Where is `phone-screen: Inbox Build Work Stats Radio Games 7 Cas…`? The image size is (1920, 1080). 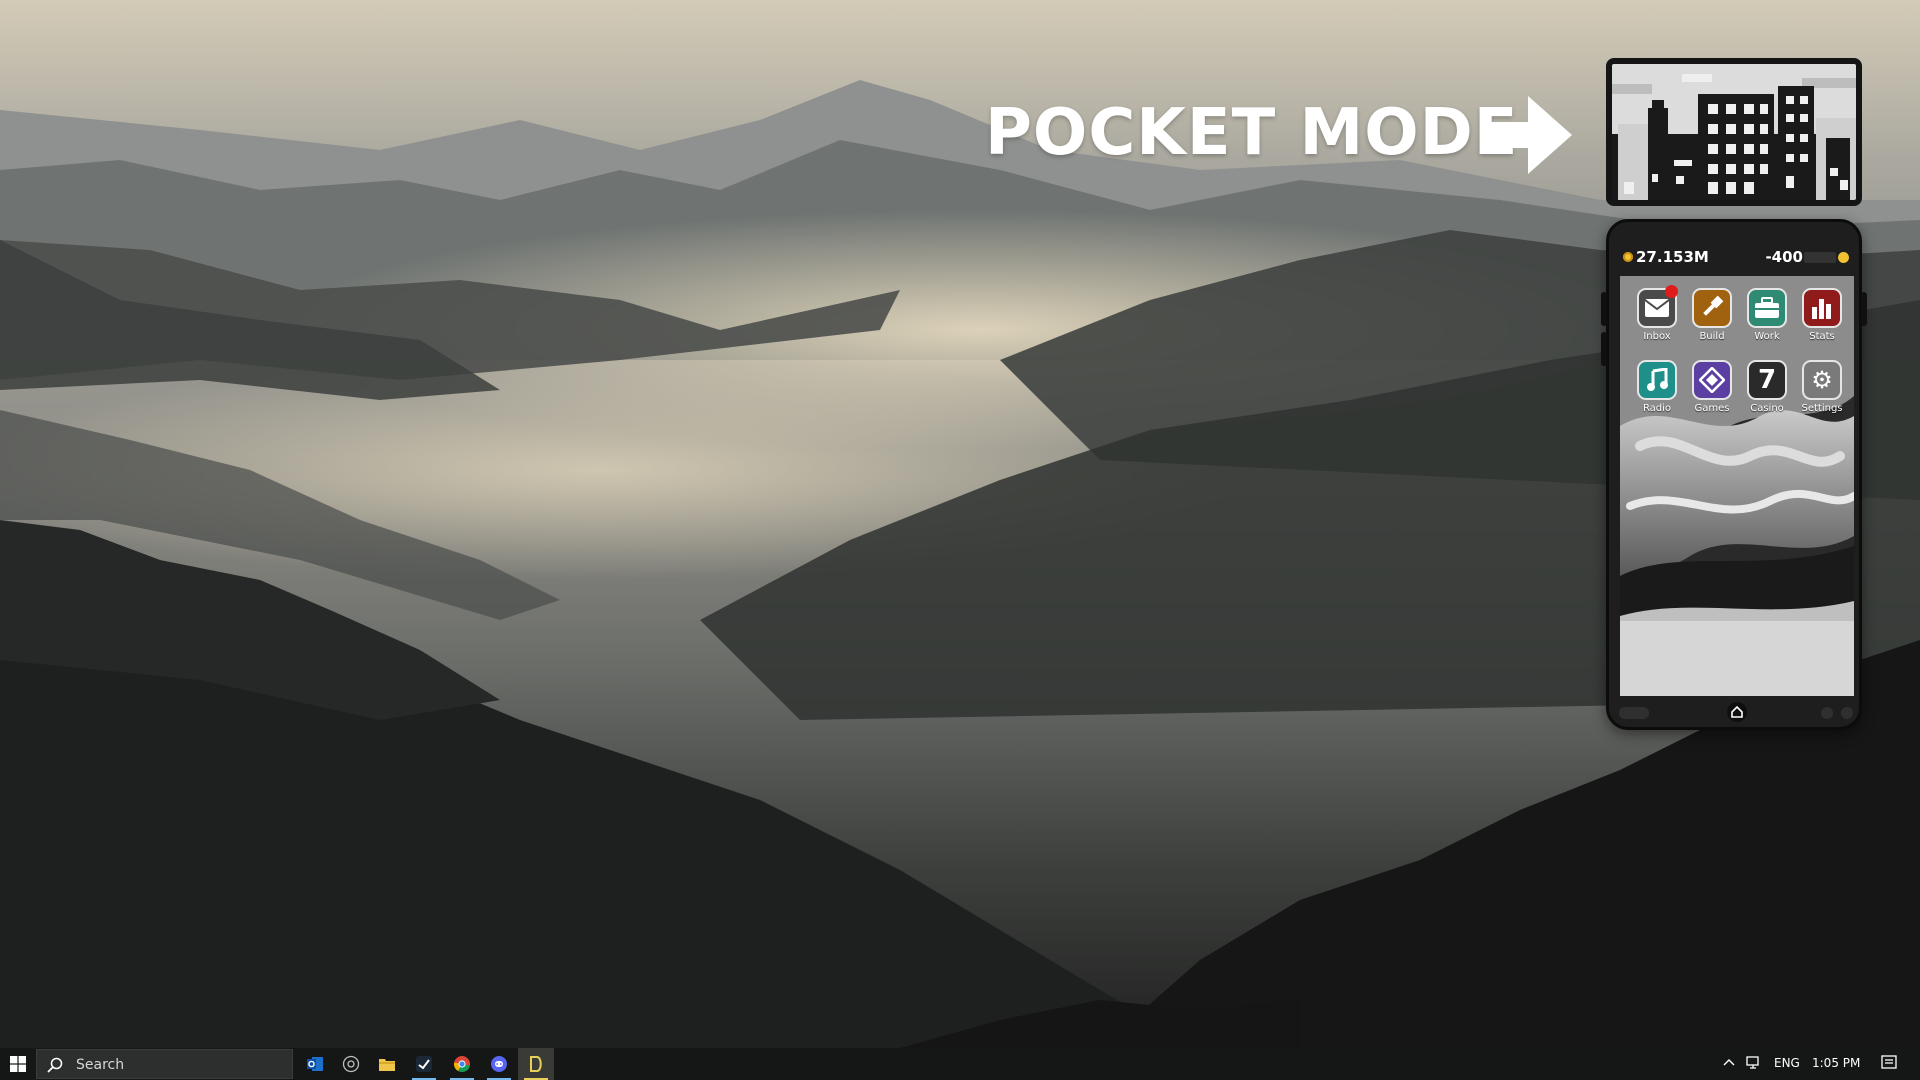
phone-screen: Inbox Build Work Stats Radio Games 7 Cas… is located at coordinates (1737, 486).